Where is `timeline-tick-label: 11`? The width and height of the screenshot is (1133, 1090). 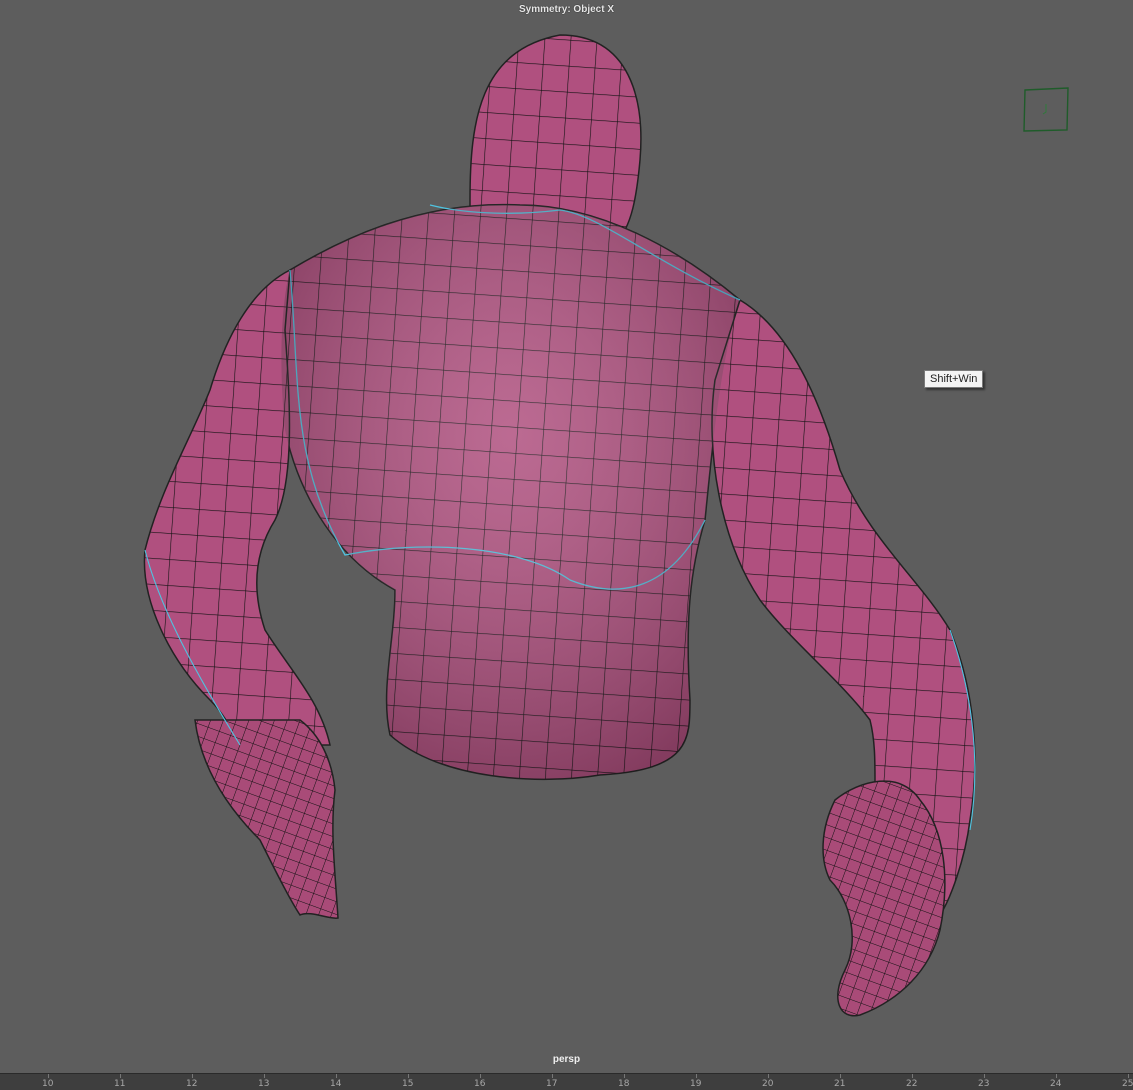 timeline-tick-label: 11 is located at coordinates (120, 1084).